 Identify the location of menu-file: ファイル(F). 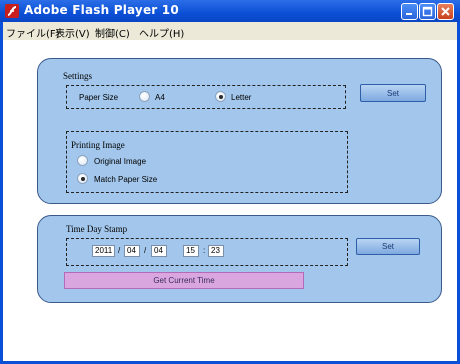
(33, 32).